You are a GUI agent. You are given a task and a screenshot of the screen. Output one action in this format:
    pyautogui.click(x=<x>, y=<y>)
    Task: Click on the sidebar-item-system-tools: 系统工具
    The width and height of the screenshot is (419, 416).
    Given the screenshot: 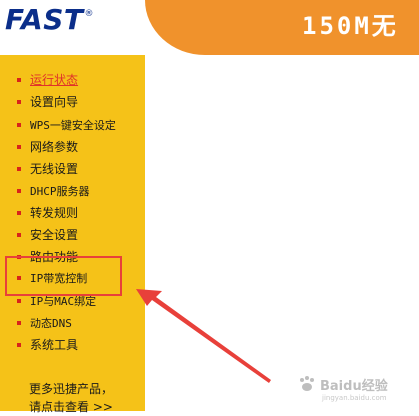 What is the action you would take?
    pyautogui.click(x=47, y=345)
    